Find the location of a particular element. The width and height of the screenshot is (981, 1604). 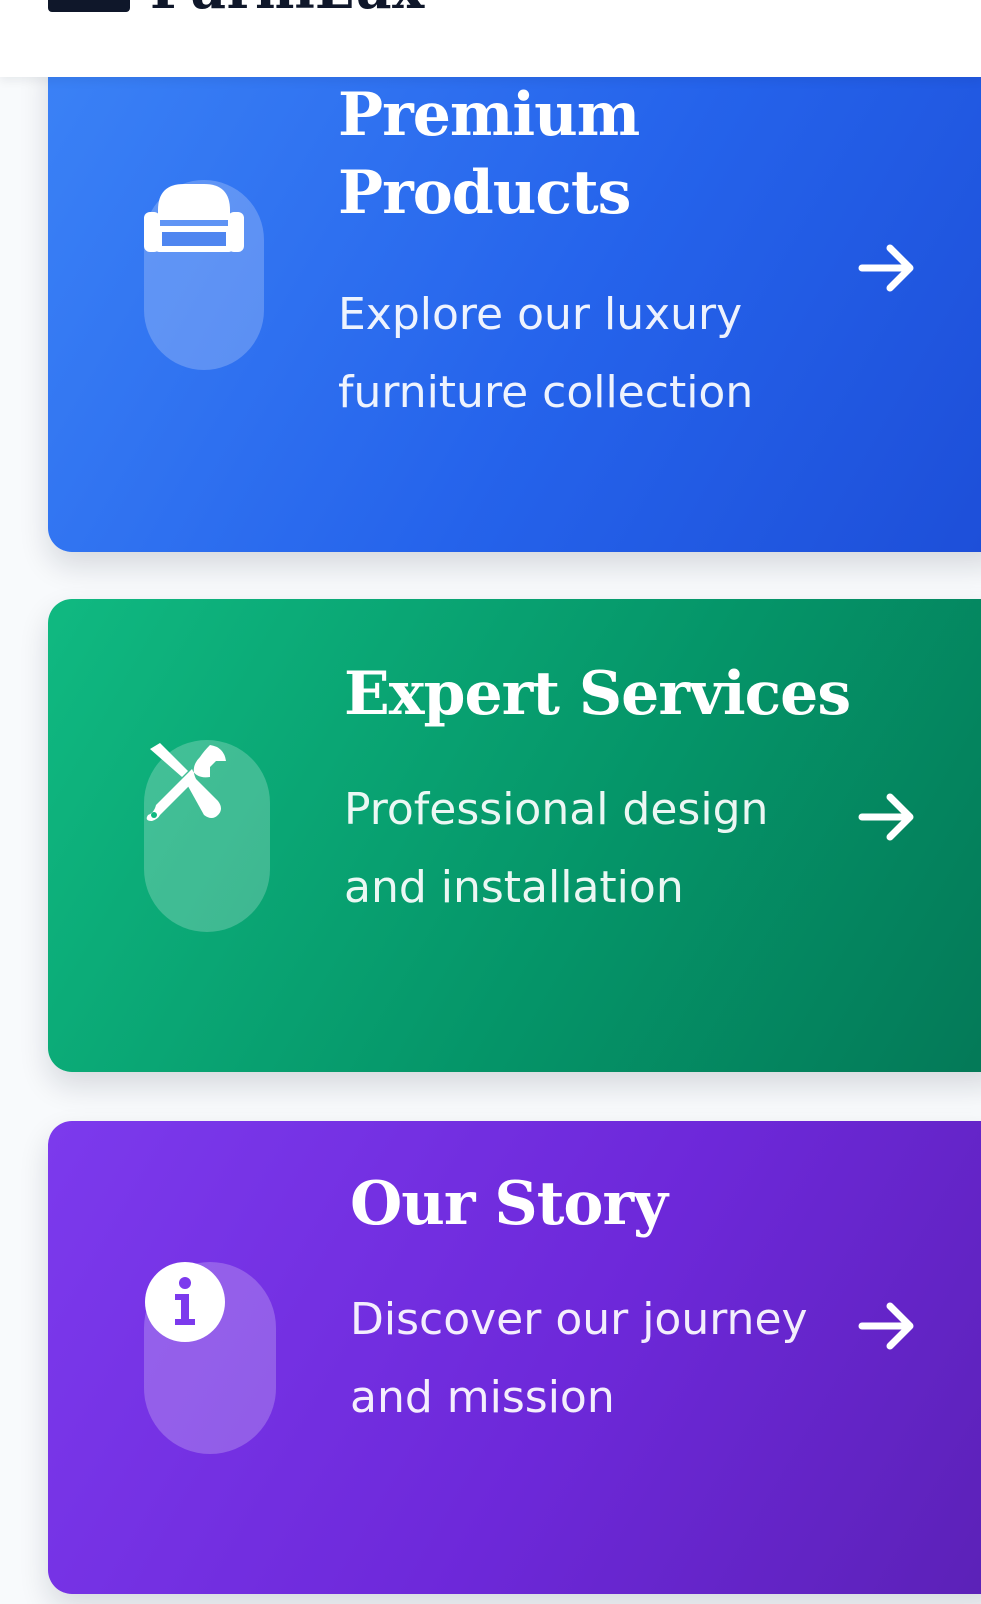

card-description: Discover our journey and mission is located at coordinates (579, 1358).